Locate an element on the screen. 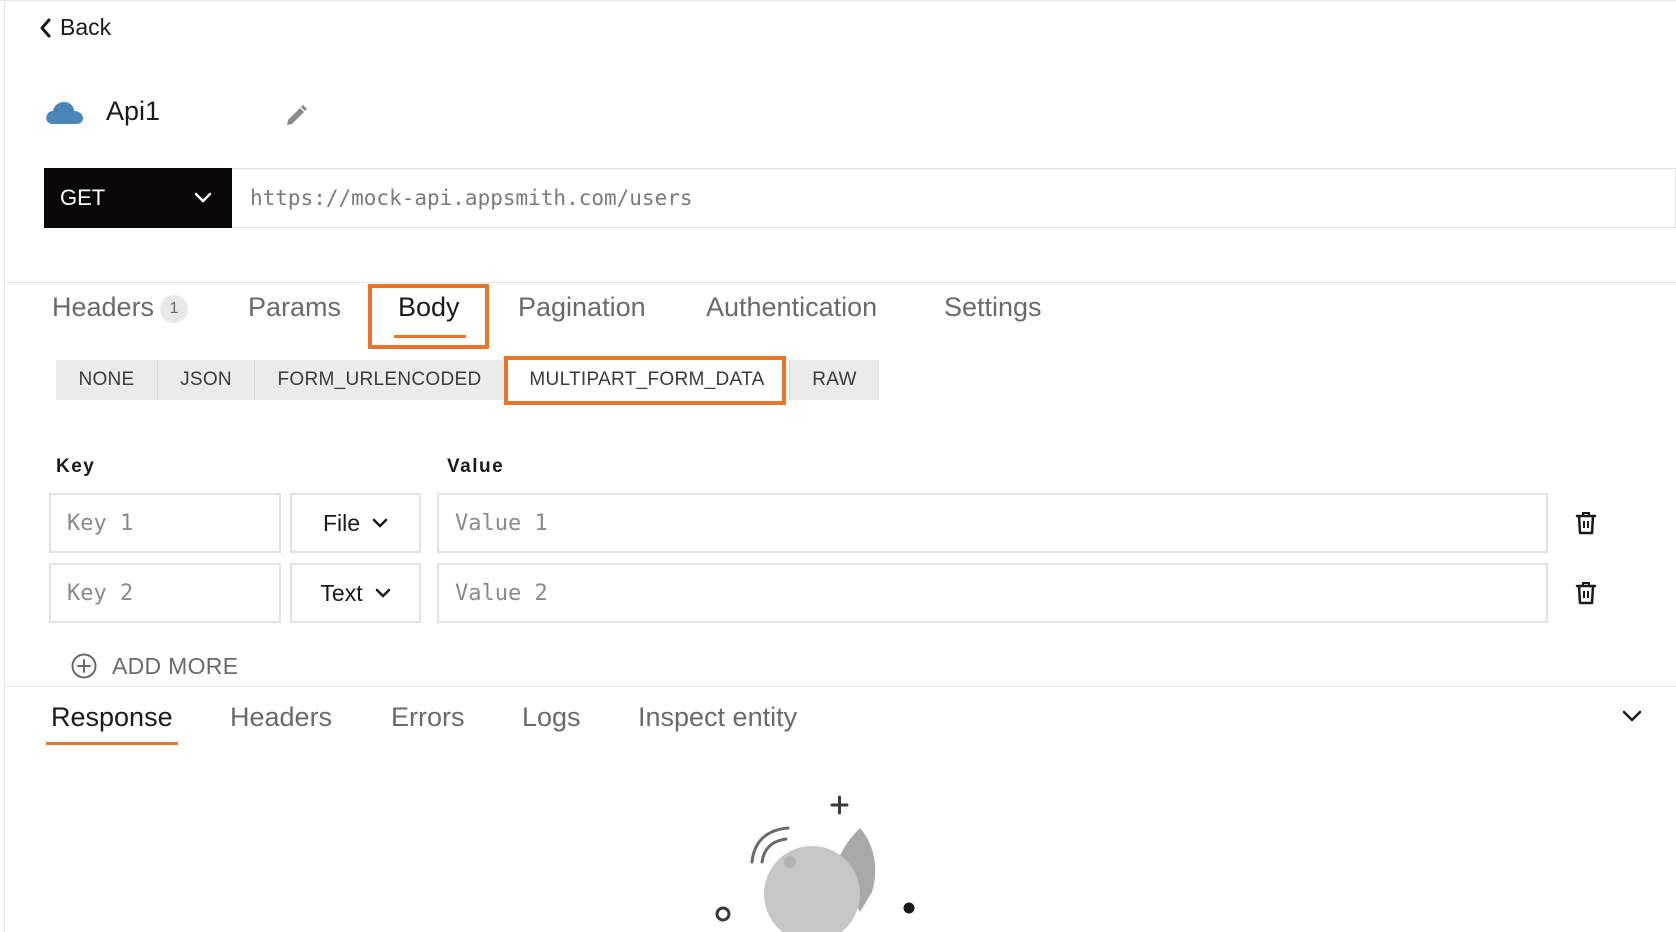 The width and height of the screenshot is (1676, 932). plus-circle-icon is located at coordinates (84, 666).